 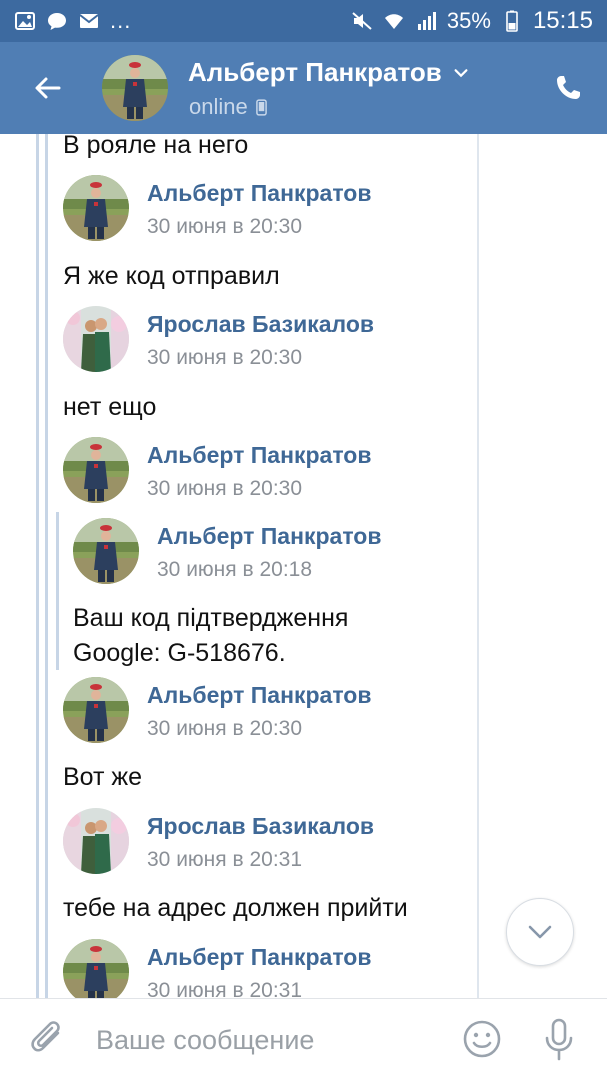 I want to click on contact-name-button: Альберт Панкратов, so click(x=329, y=72).